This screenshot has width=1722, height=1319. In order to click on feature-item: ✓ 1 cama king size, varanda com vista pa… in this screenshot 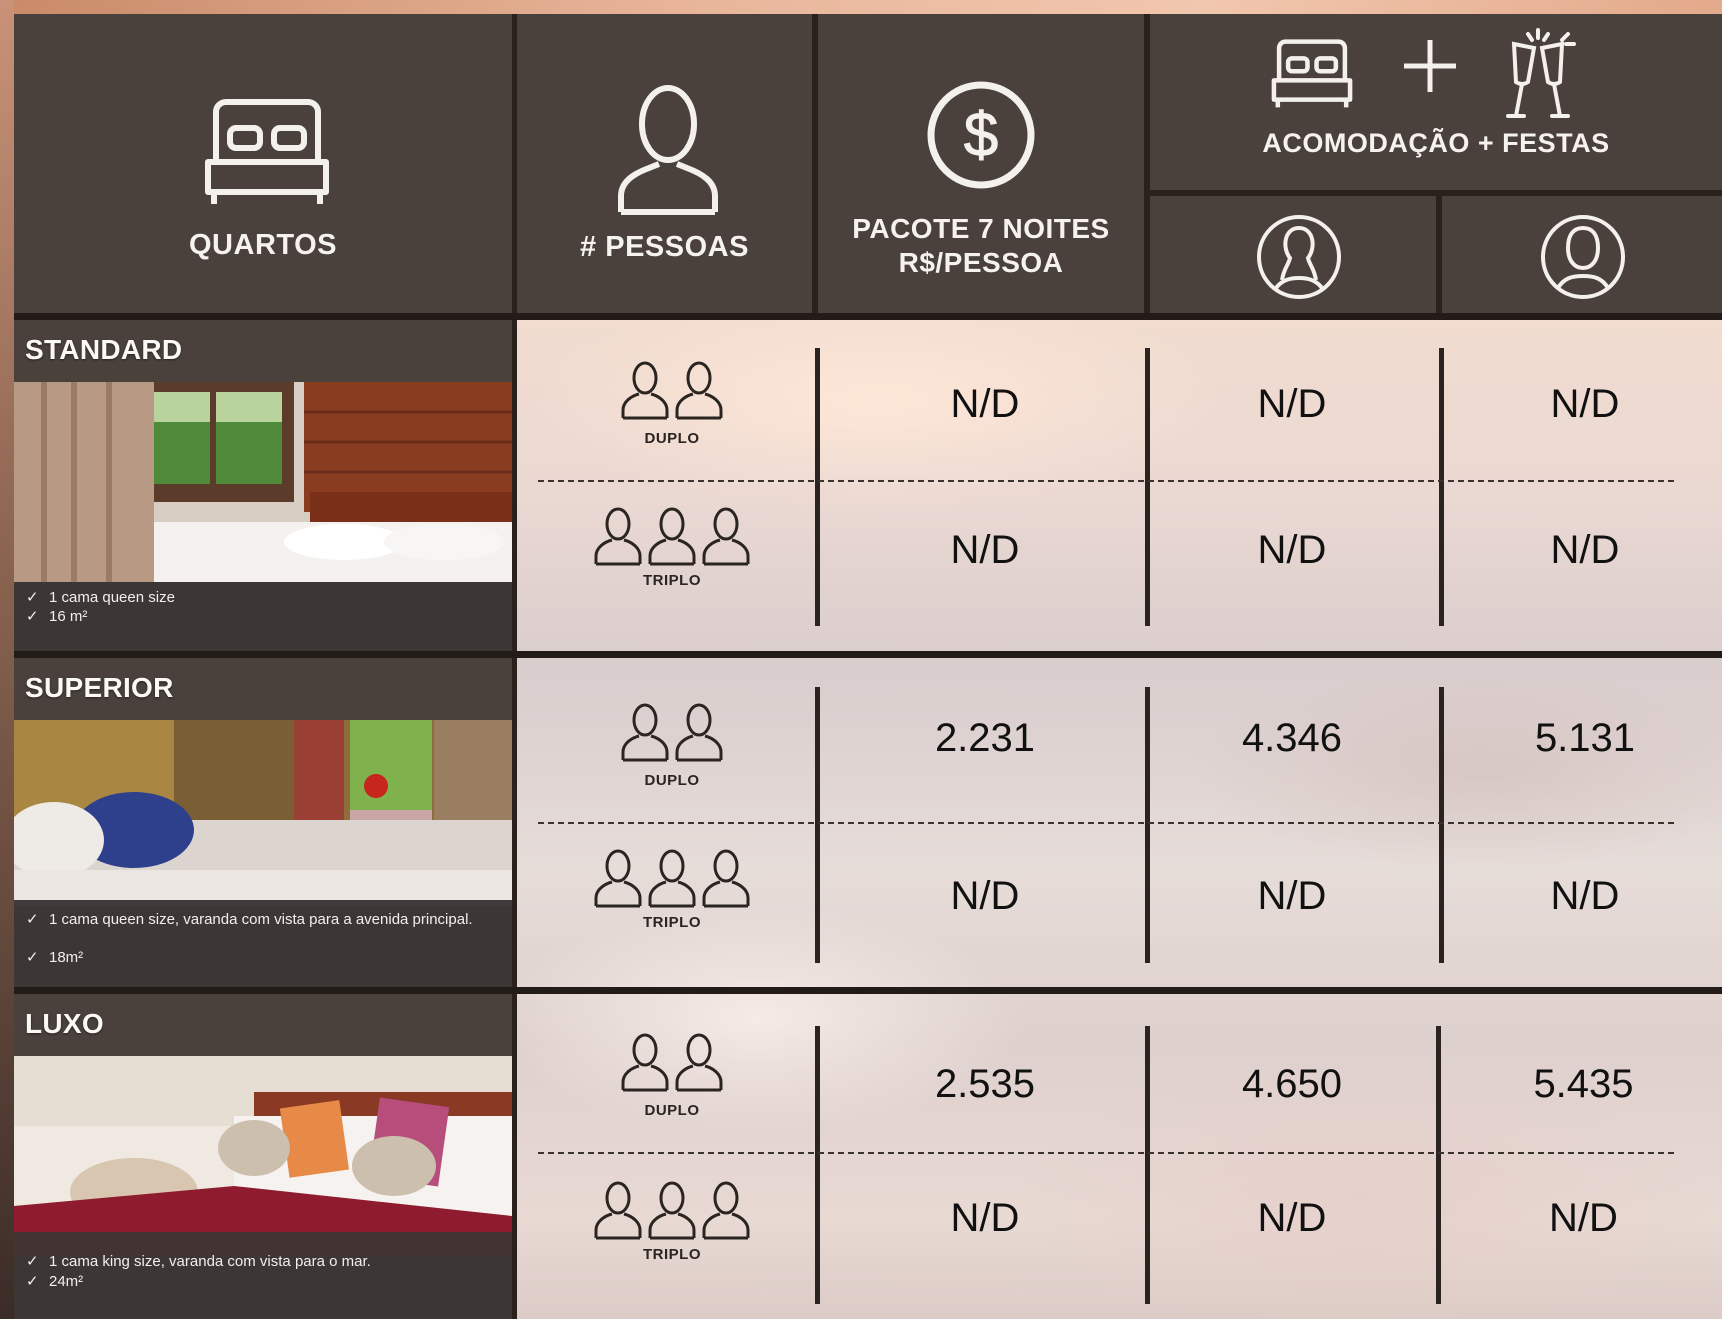, I will do `click(263, 1261)`.